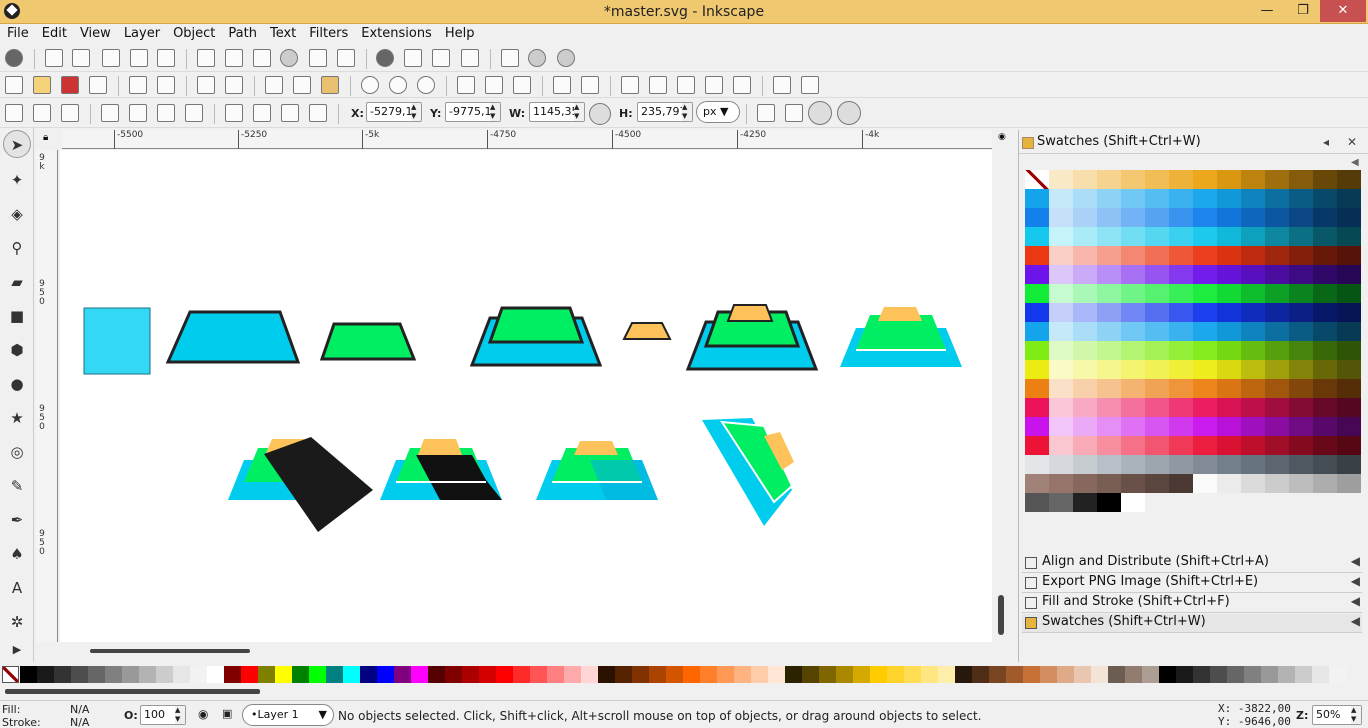 Image resolution: width=1368 pixels, height=728 pixels. Describe the element at coordinates (234, 113) in the screenshot. I see `raise-to-top-icon` at that location.